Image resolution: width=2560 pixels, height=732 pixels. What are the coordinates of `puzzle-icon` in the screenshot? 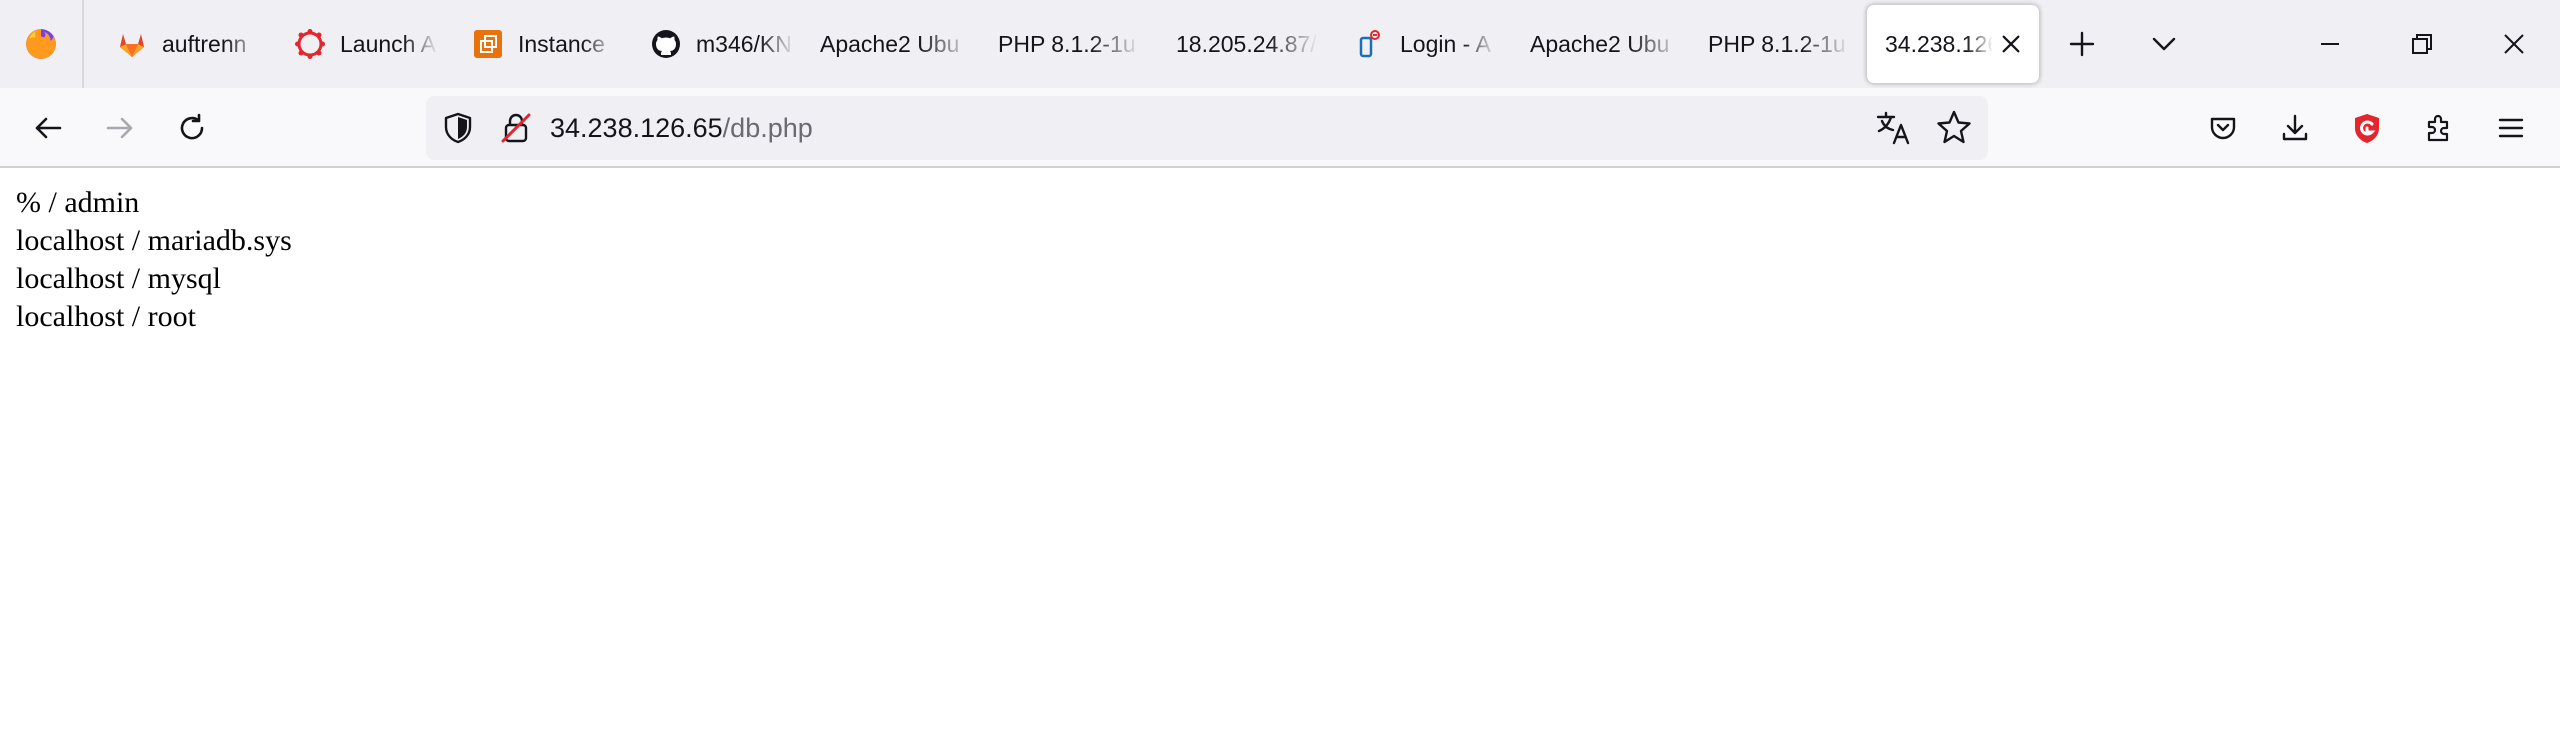 It's located at (2438, 128).